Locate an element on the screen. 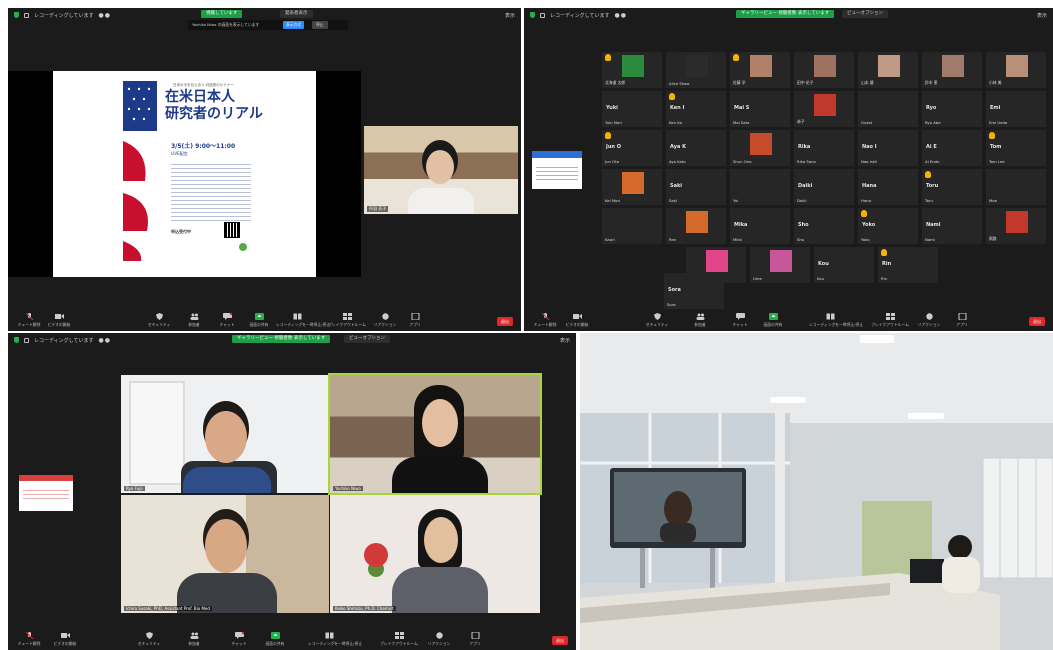 Image resolution: width=1053 pixels, height=650 pixels. gallery-tile: 釧路 is located at coordinates (1016, 226).